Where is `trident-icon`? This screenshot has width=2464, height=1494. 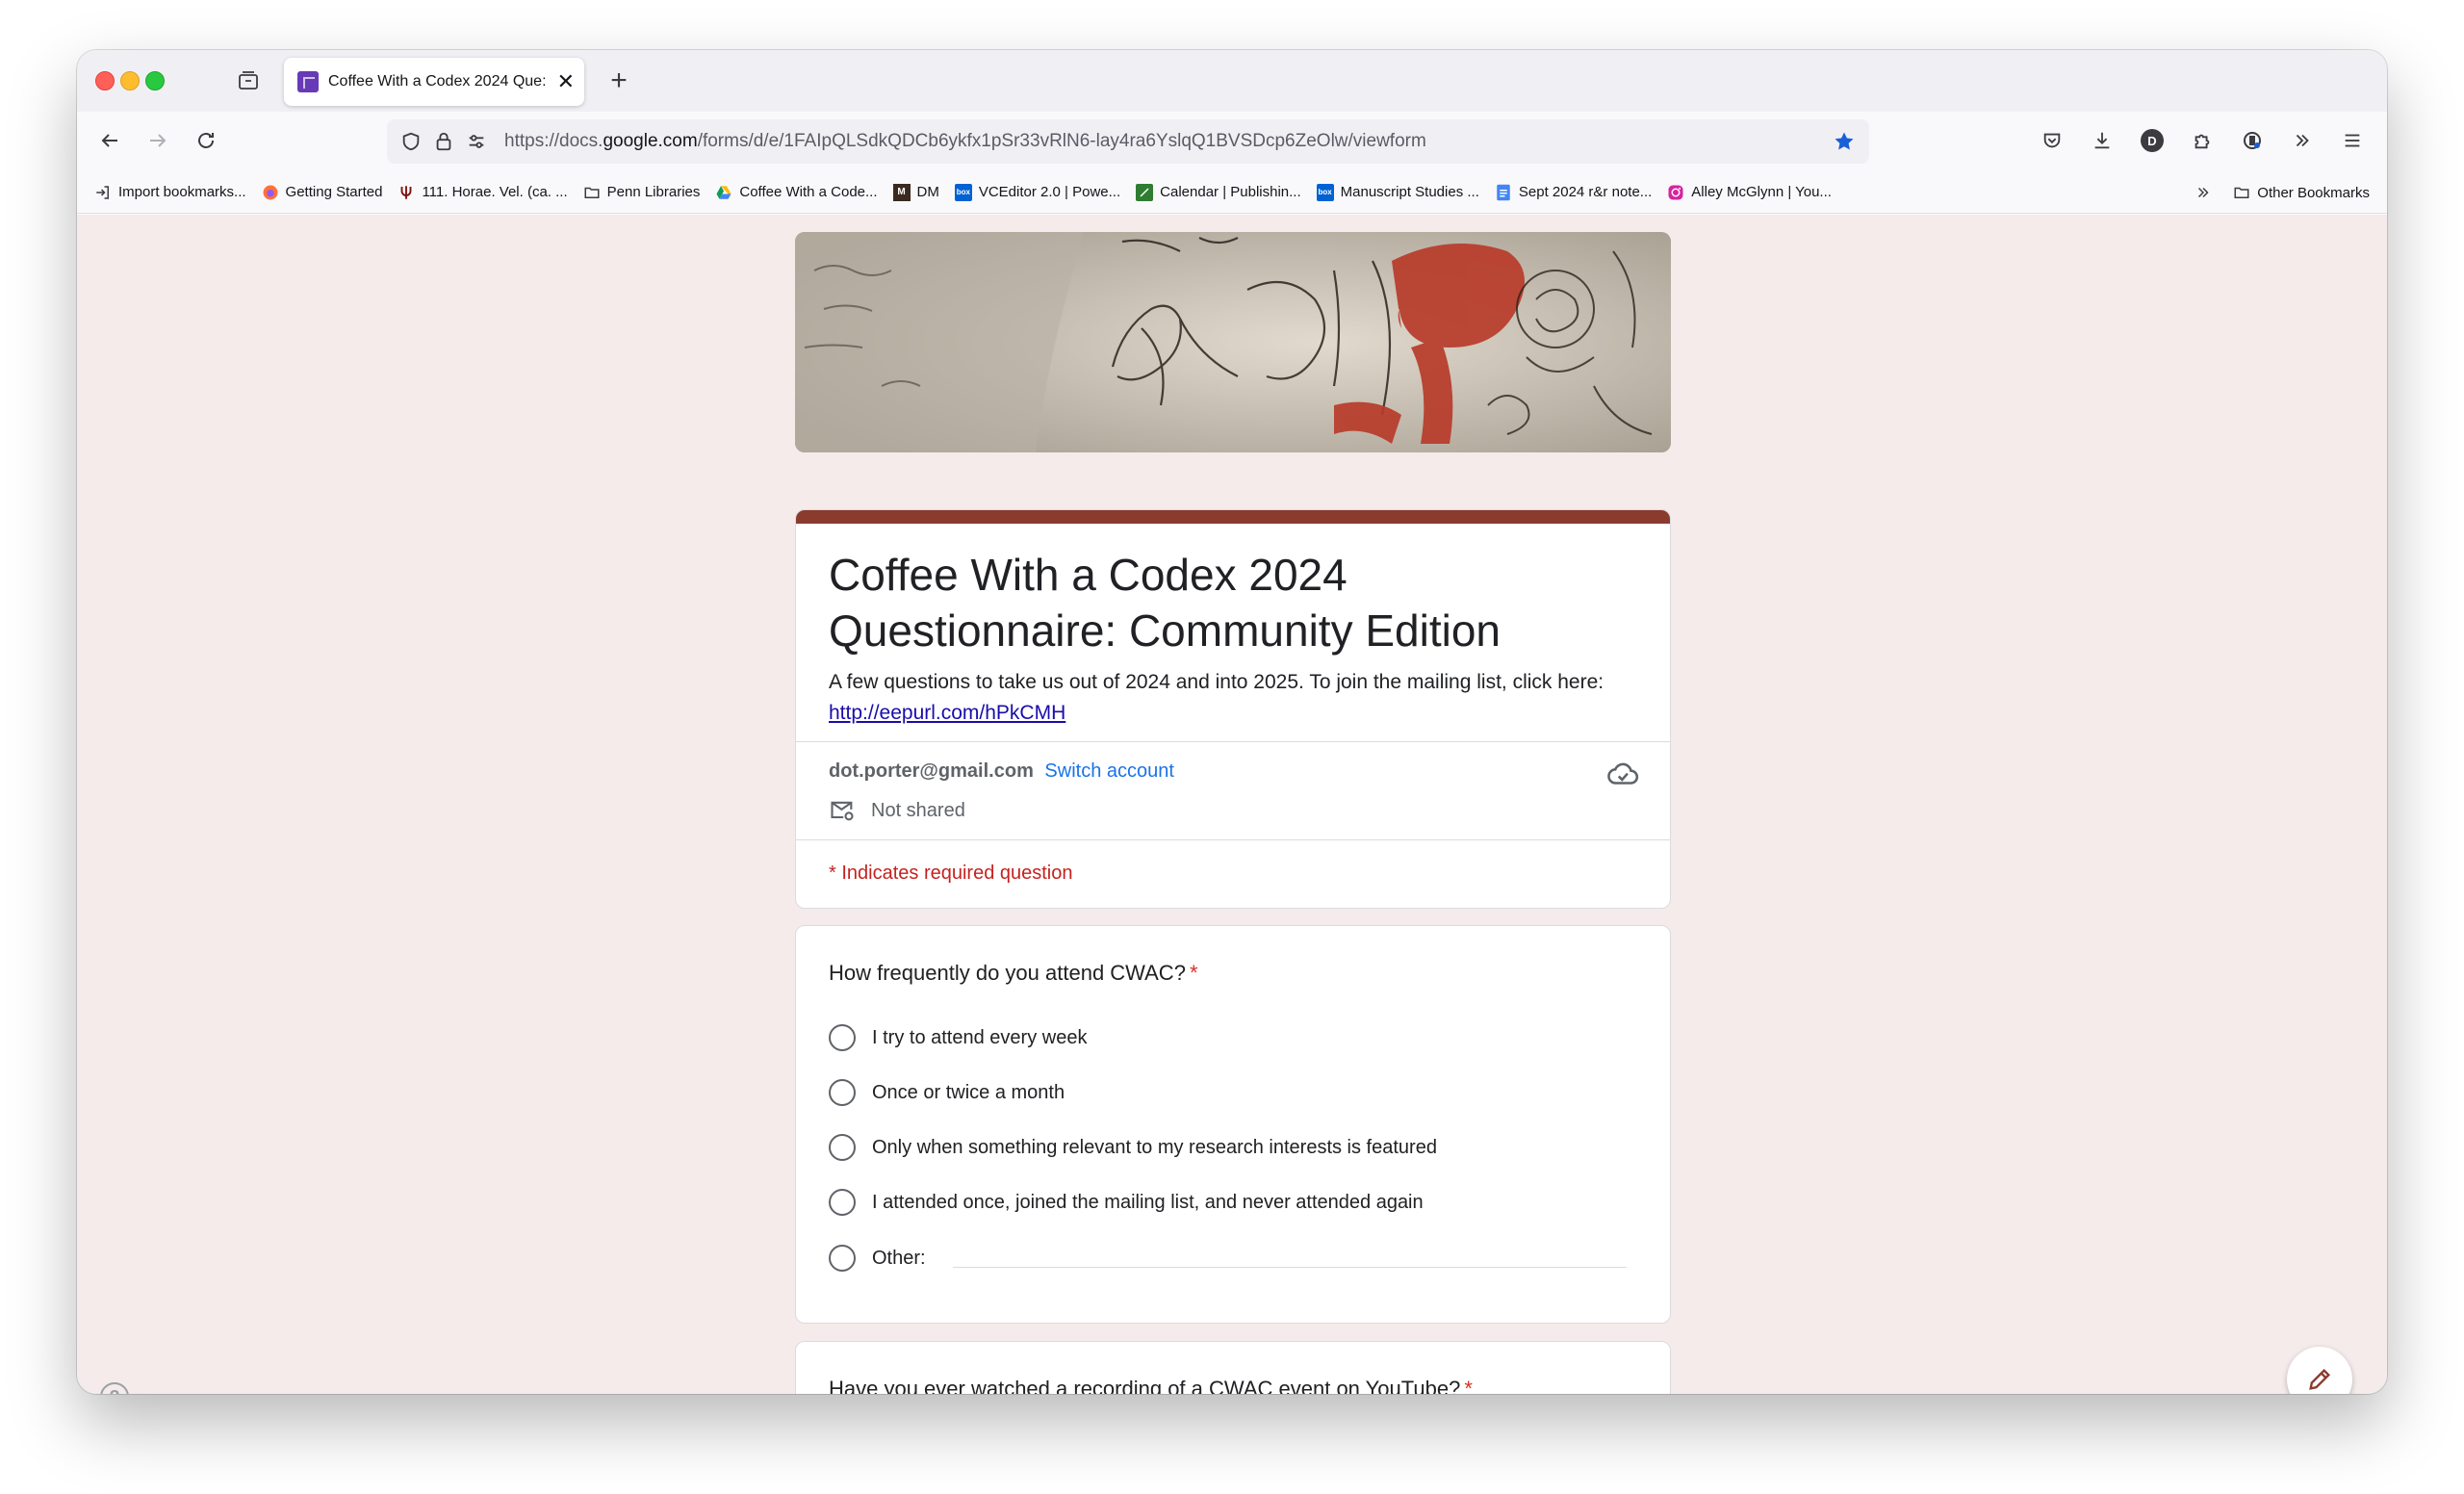
trident-icon is located at coordinates (406, 192).